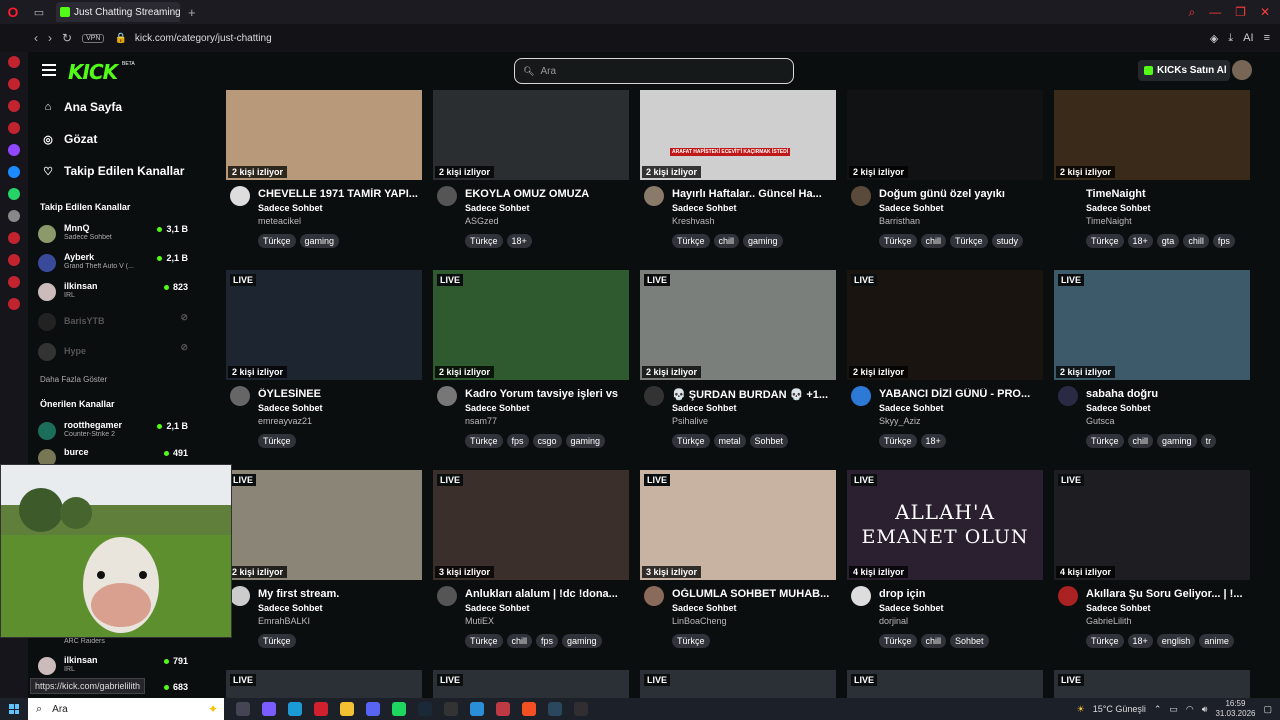 This screenshot has width=1280, height=720. What do you see at coordinates (93, 38) in the screenshot?
I see `vpn-badge: VPN` at bounding box center [93, 38].